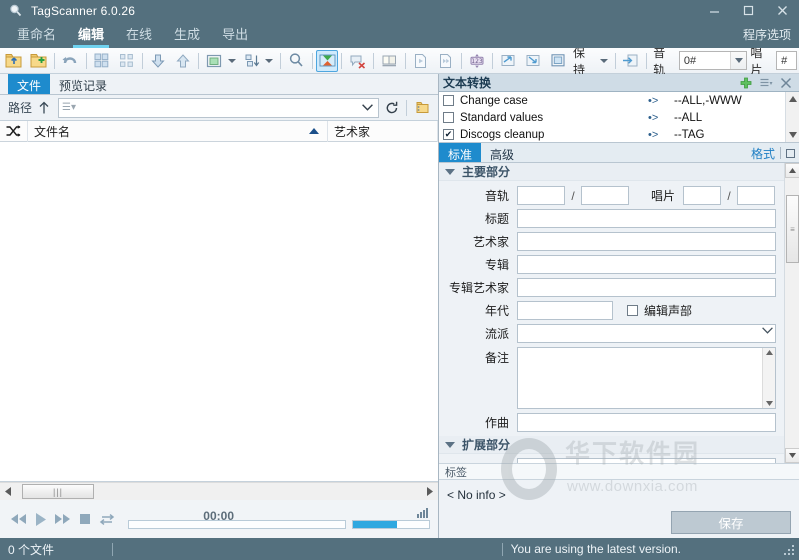 Image resolution: width=799 pixels, height=560 pixels. Describe the element at coordinates (429, 491) in the screenshot. I see `scroll-right-icon` at that location.